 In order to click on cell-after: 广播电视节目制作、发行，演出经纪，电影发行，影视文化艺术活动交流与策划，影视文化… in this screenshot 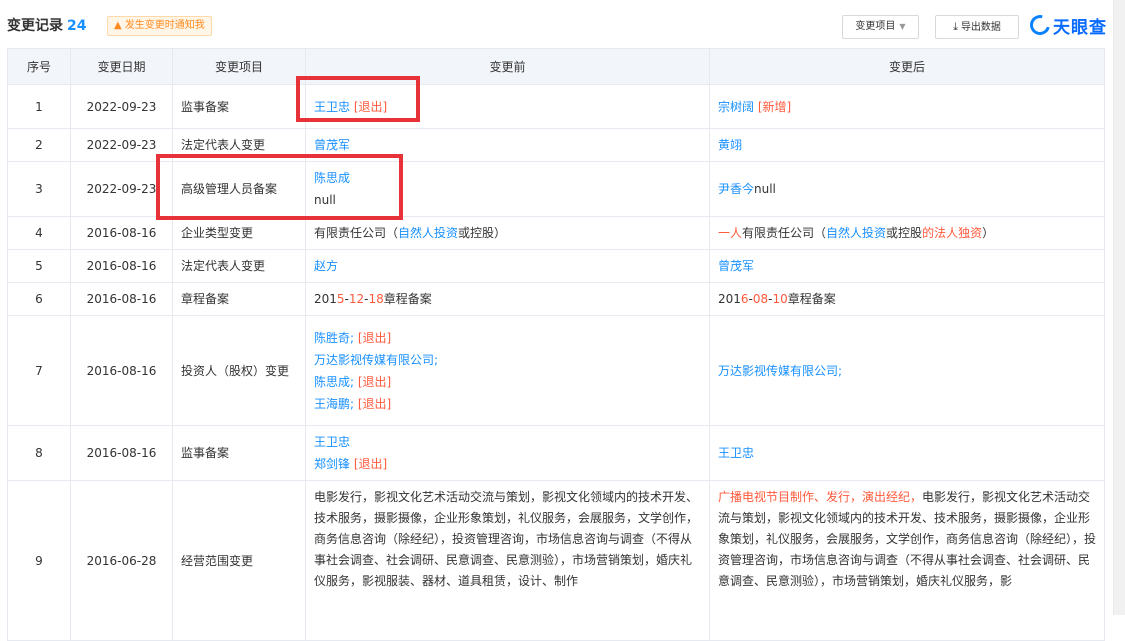, I will do `click(907, 560)`.